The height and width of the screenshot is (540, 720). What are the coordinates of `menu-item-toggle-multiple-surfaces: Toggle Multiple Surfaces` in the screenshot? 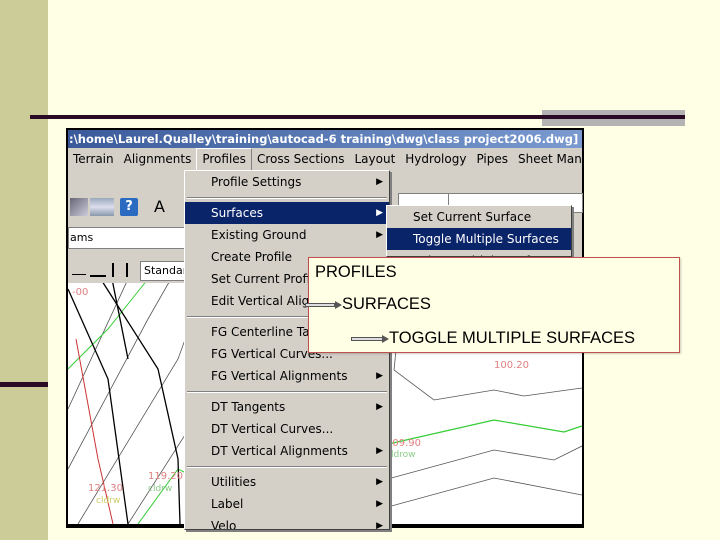 It's located at (479, 239).